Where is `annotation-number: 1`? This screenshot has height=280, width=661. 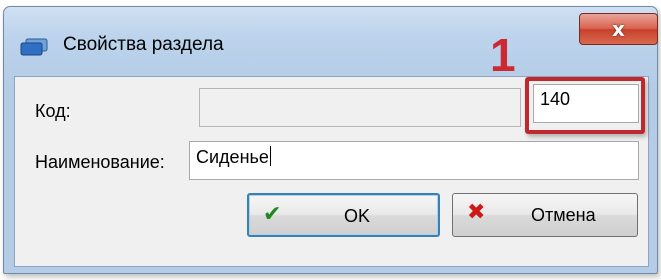 annotation-number: 1 is located at coordinates (503, 55).